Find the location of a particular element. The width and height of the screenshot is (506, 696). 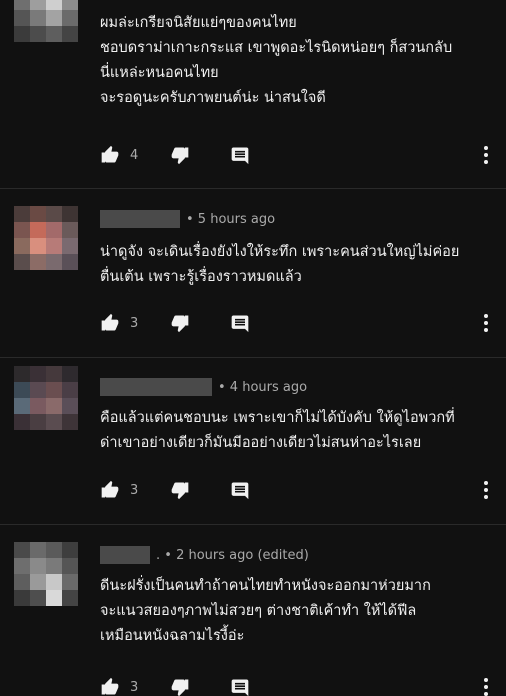

comment-line: เหมือนหนังฉลามไรงี้อ่ะ is located at coordinates (172, 636).